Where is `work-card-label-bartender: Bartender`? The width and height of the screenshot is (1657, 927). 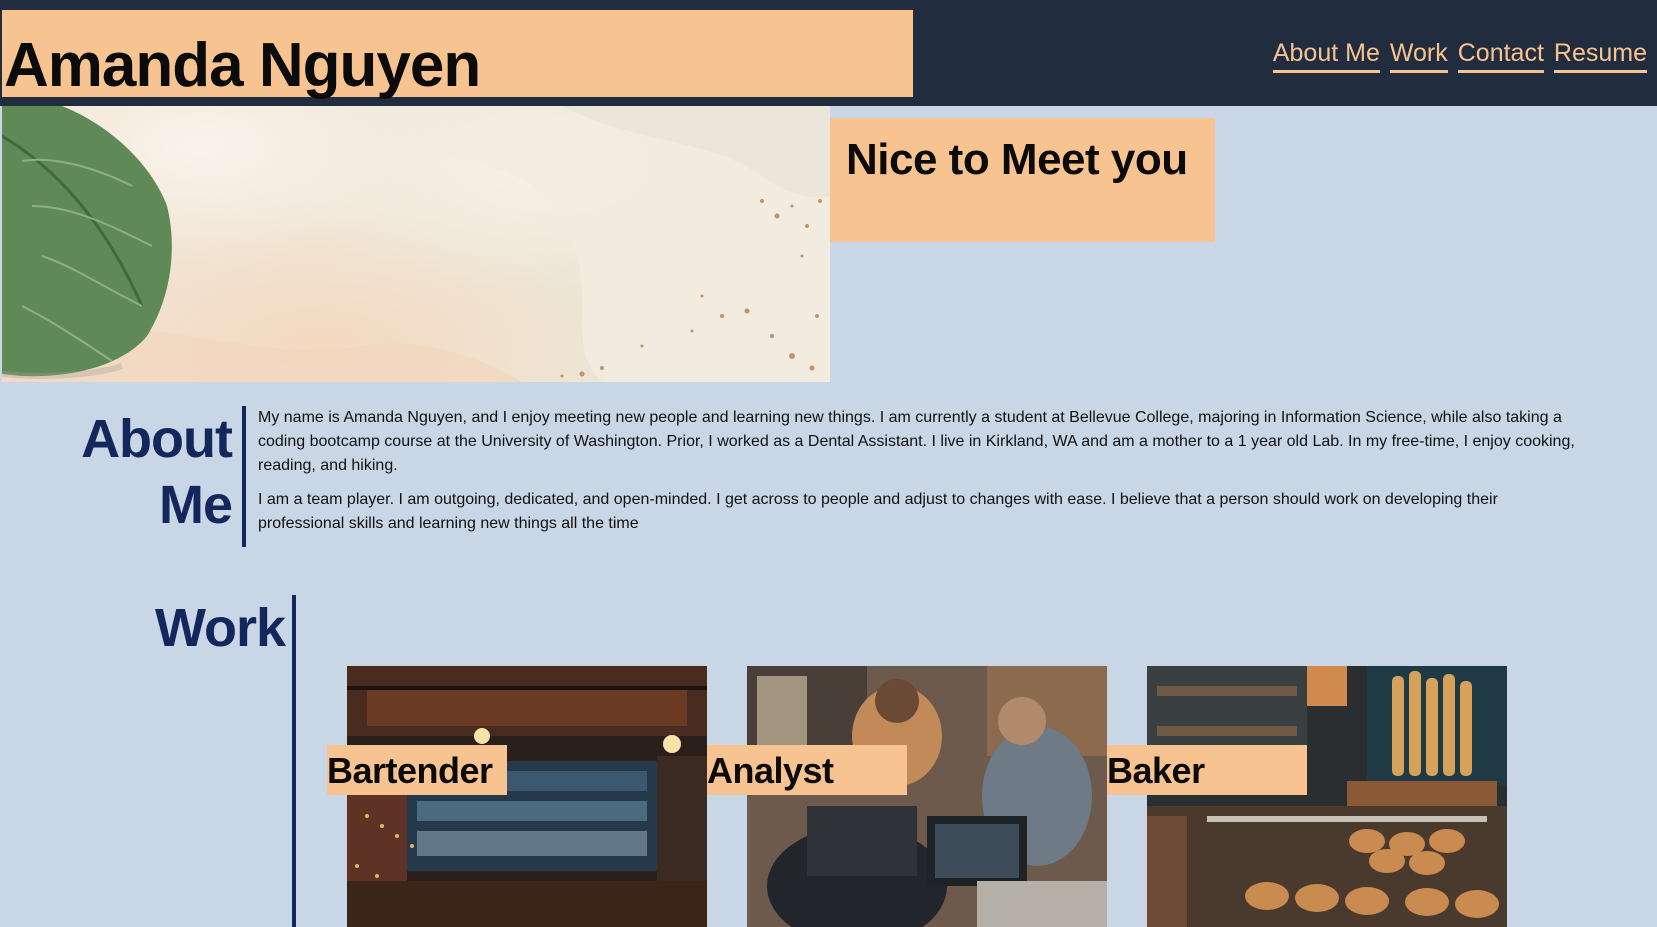 work-card-label-bartender: Bartender is located at coordinates (410, 770).